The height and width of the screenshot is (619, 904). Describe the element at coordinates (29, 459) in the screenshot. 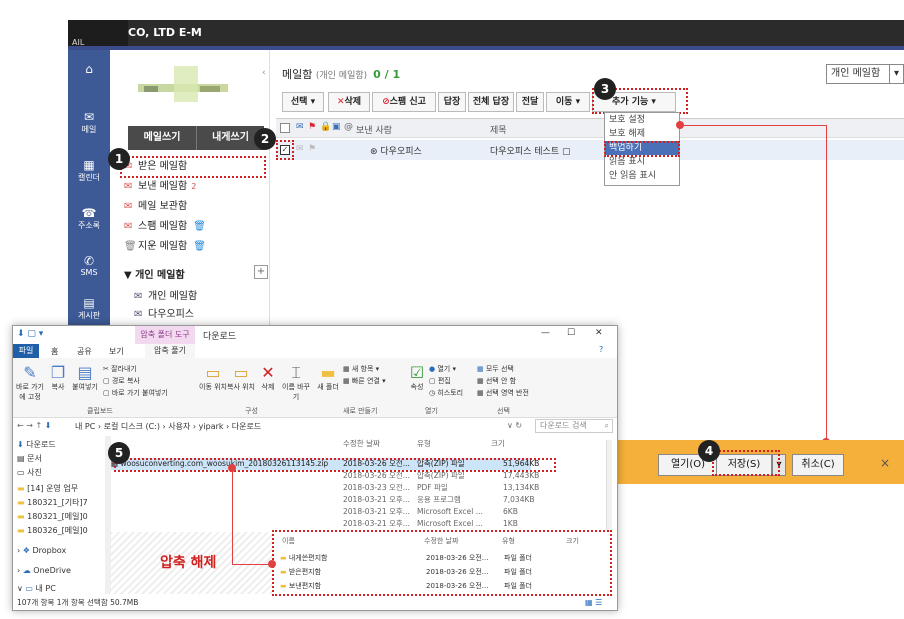

I see `nav-documents: ▤ 문서` at that location.